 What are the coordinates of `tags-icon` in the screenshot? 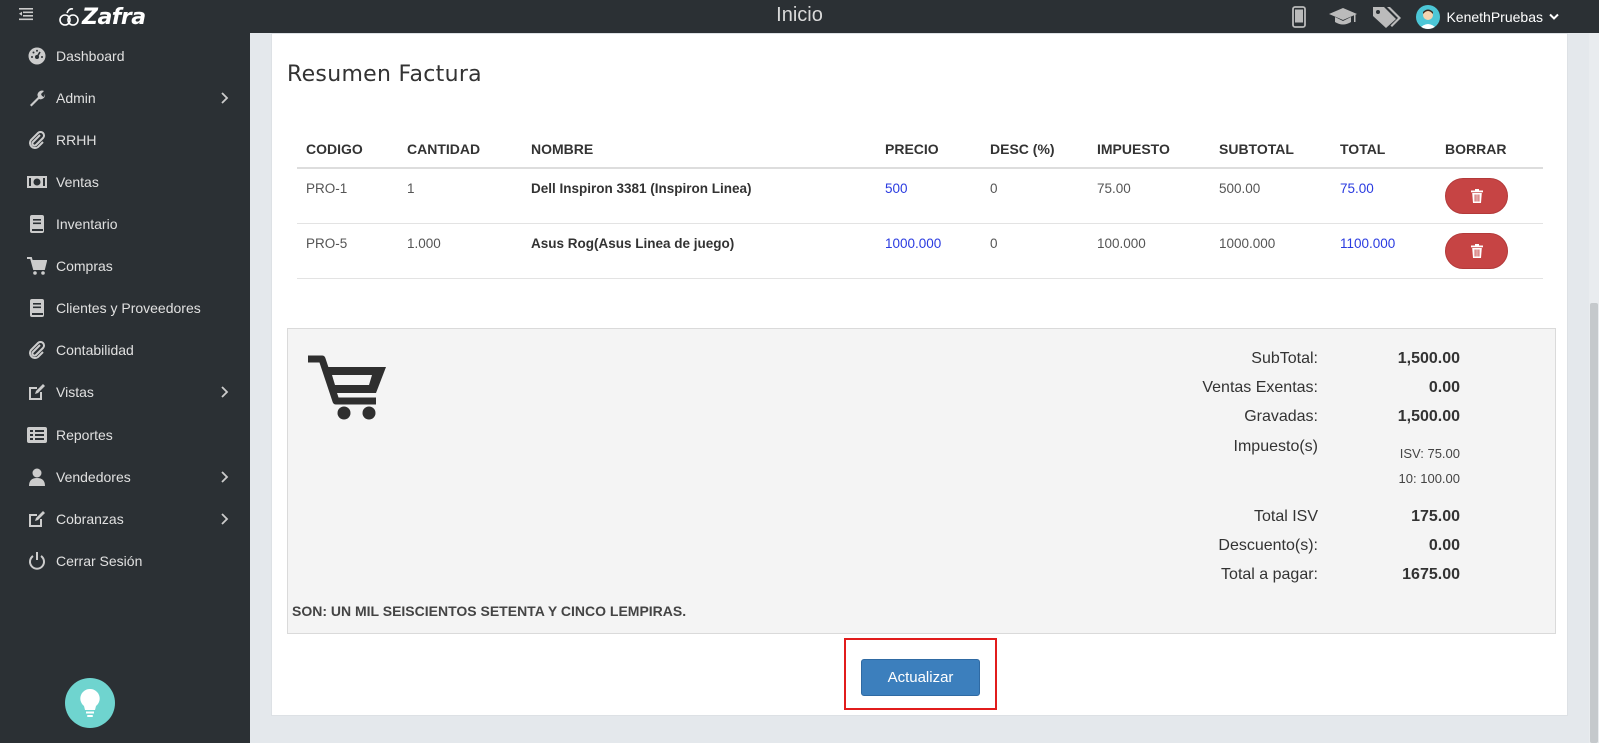 It's located at (1387, 17).